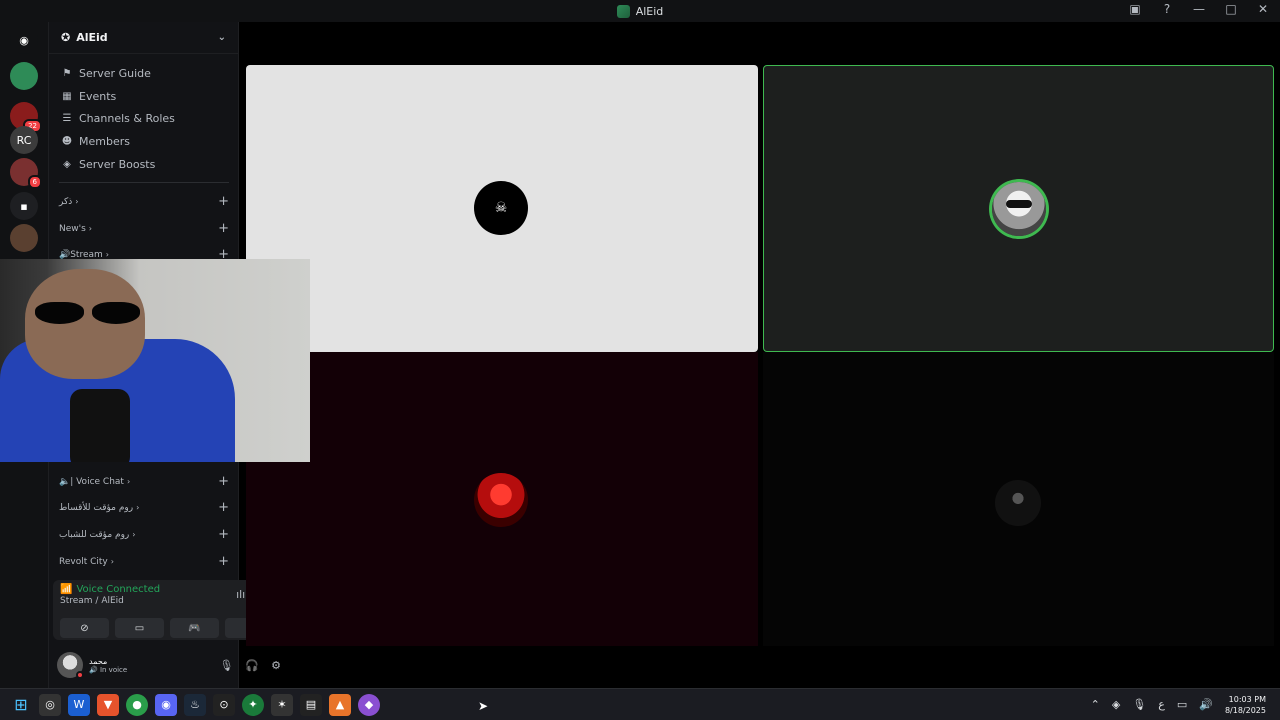 This screenshot has width=1280, height=720. I want to click on app-icon-5: ▤, so click(311, 704).